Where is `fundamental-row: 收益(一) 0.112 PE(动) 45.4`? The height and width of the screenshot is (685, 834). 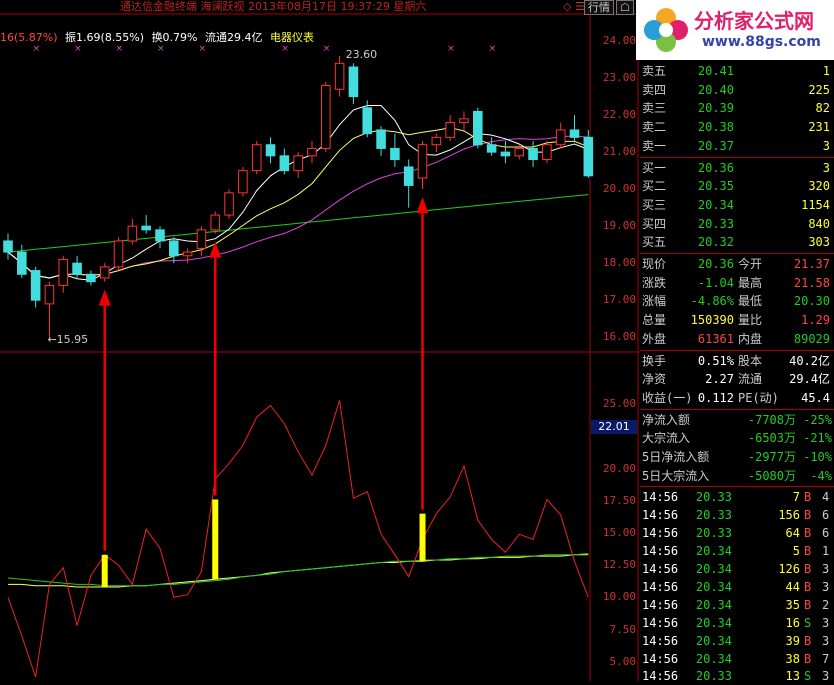
fundamental-row: 收益(一) 0.112 PE(动) 45.4 is located at coordinates (737, 398).